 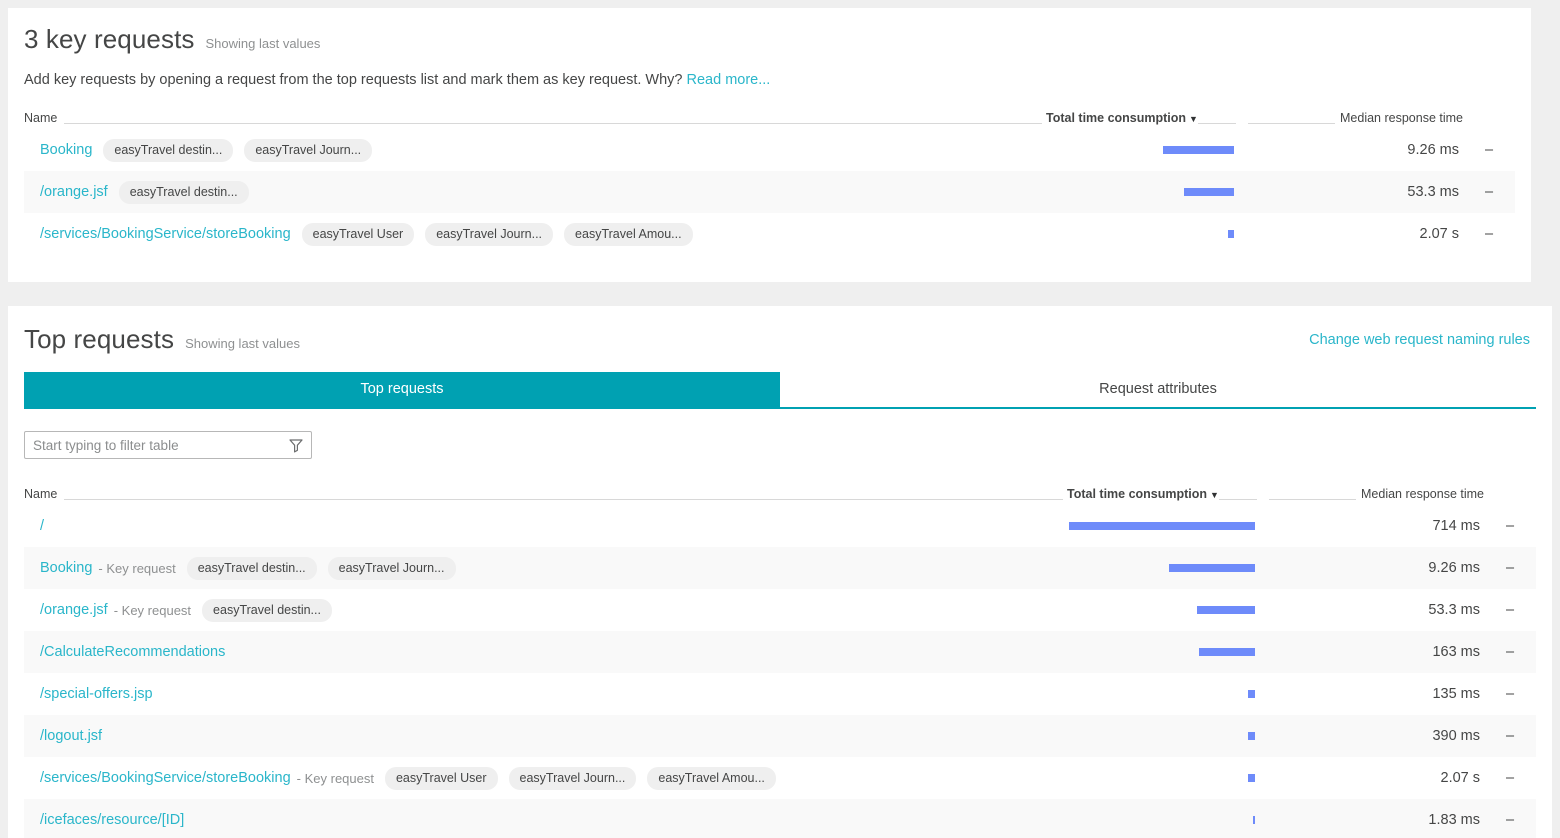 I want to click on tab-request-attributes: Request attributes, so click(x=1158, y=390).